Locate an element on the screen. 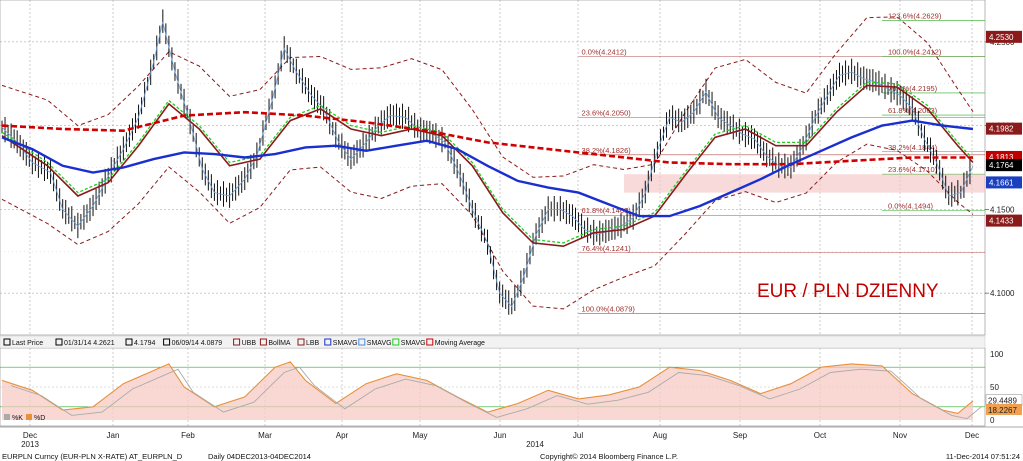 The height and width of the screenshot is (461, 1023). legend-item: LBB is located at coordinates (313, 343).